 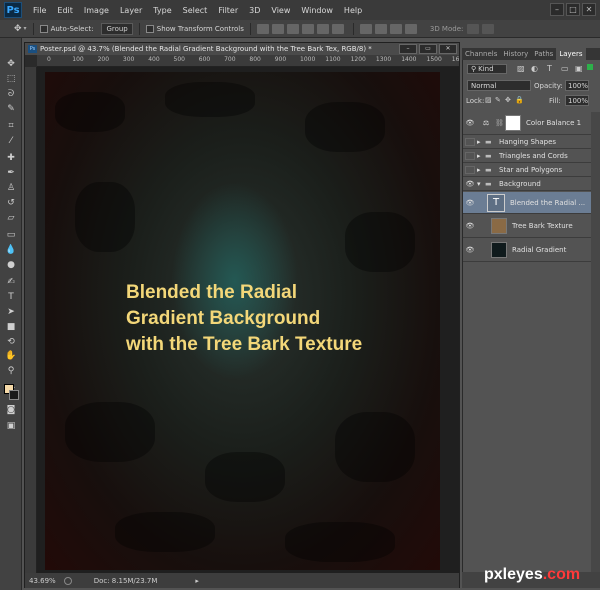 What do you see at coordinates (11, 203) in the screenshot?
I see `history-brush-tool-icon: ↺` at bounding box center [11, 203].